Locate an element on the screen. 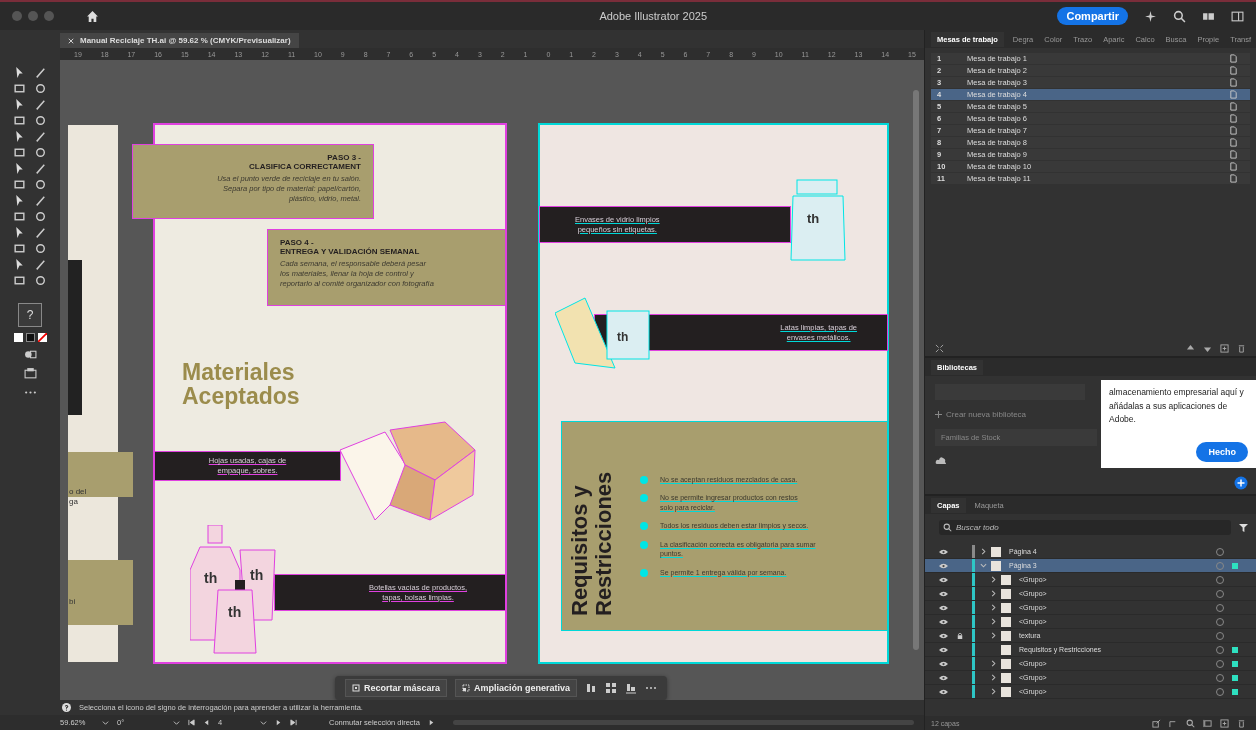  cut-text: ga is located at coordinates (73, 501).